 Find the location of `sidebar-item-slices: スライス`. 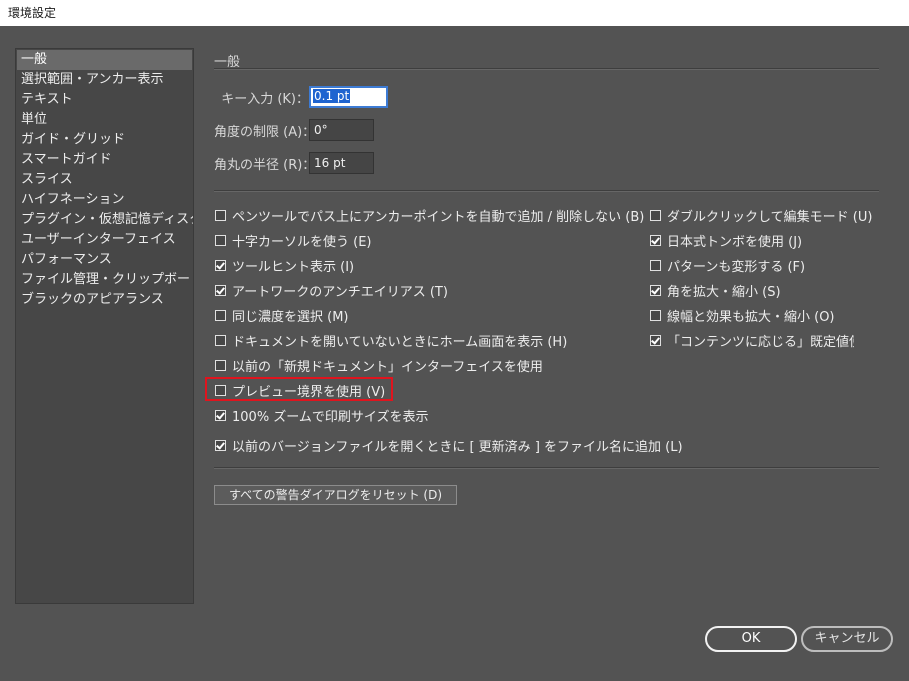

sidebar-item-slices: スライス is located at coordinates (104, 180).